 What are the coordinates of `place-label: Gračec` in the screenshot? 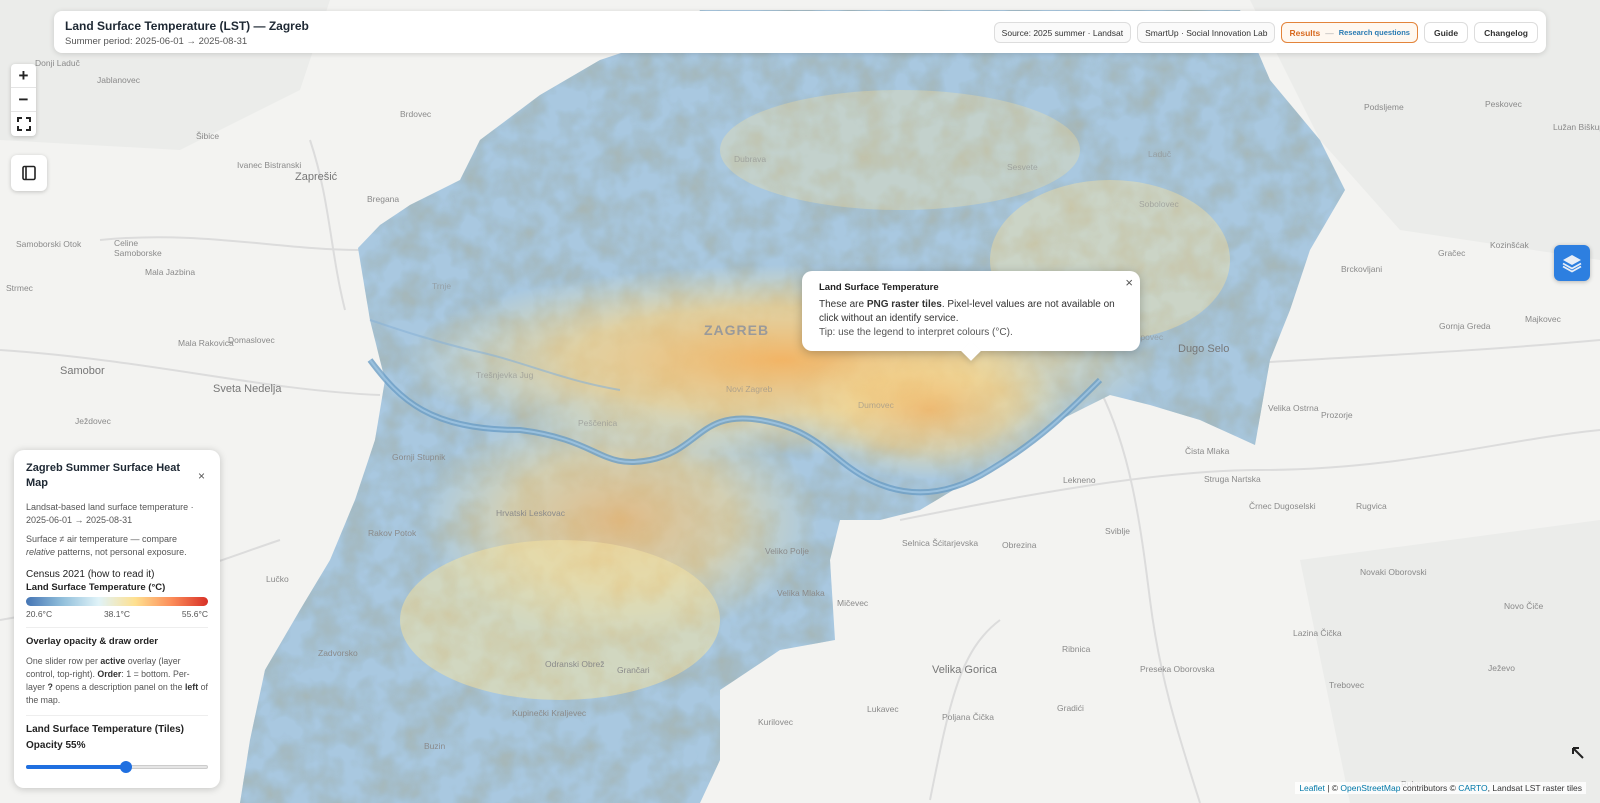 It's located at (1452, 253).